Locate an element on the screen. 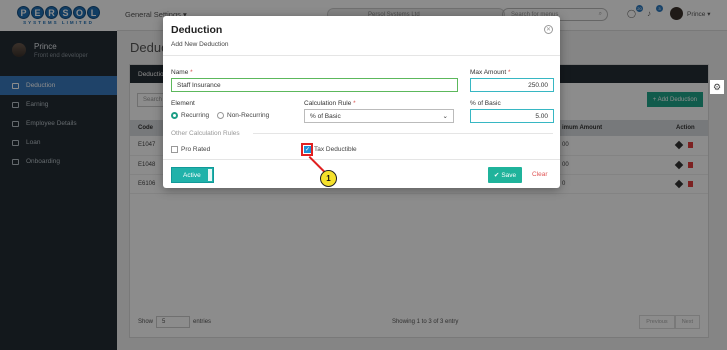 This screenshot has width=727, height=350. pro-rated-checkbox: Pro Rated is located at coordinates (190, 149).